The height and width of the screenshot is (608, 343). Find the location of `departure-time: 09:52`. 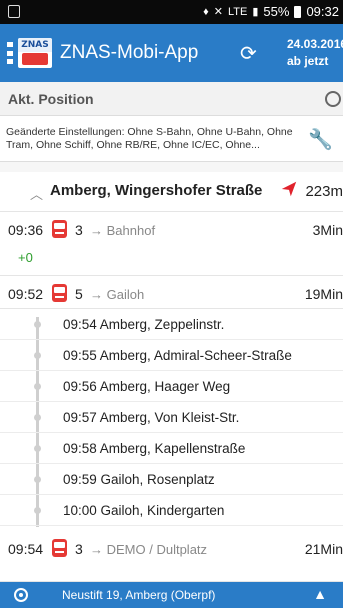

departure-time: 09:52 is located at coordinates (26, 294).